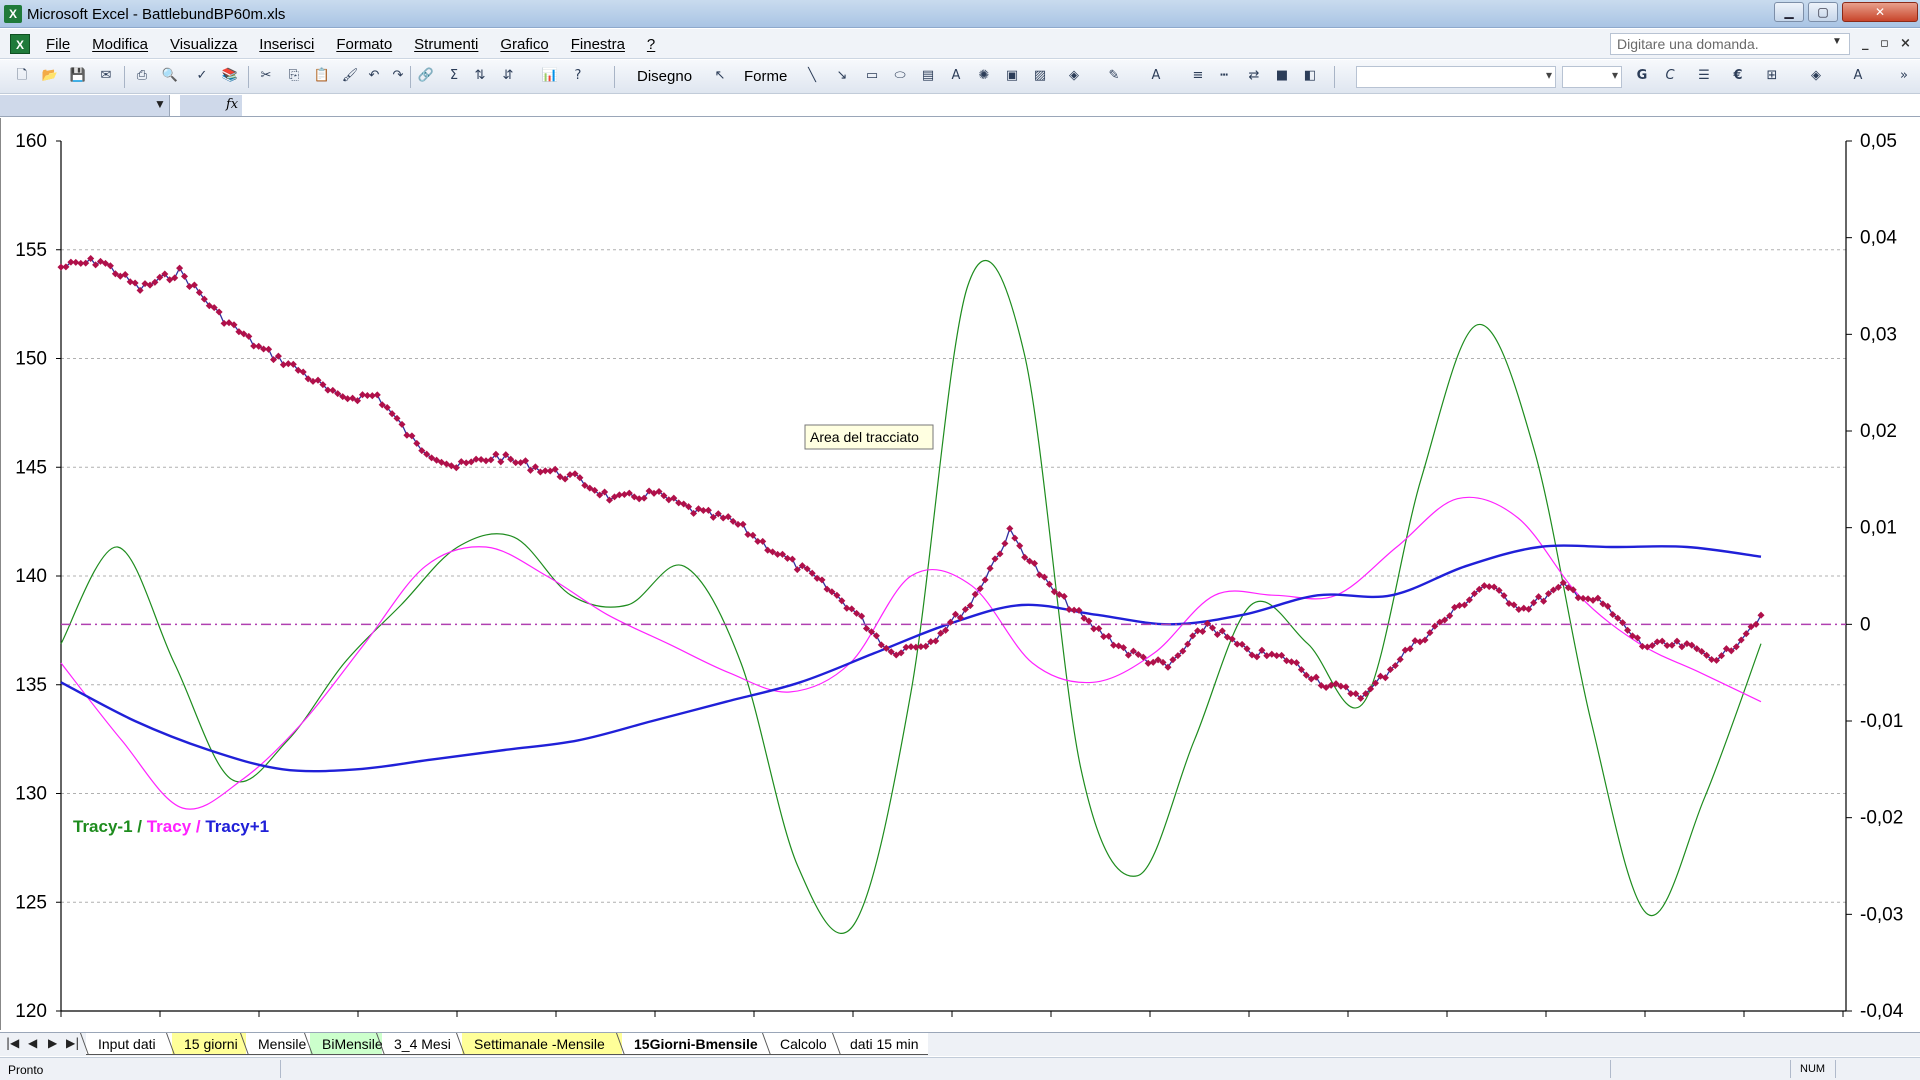 This screenshot has width=1920, height=1080. Describe the element at coordinates (346, 1044) in the screenshot. I see `sheet-tab-bimensile: BiMensile` at that location.